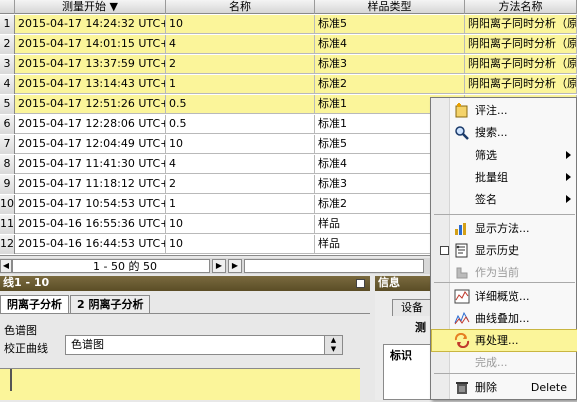 This screenshot has height=402, width=577. I want to click on scroll-left-button: ◀, so click(6, 266).